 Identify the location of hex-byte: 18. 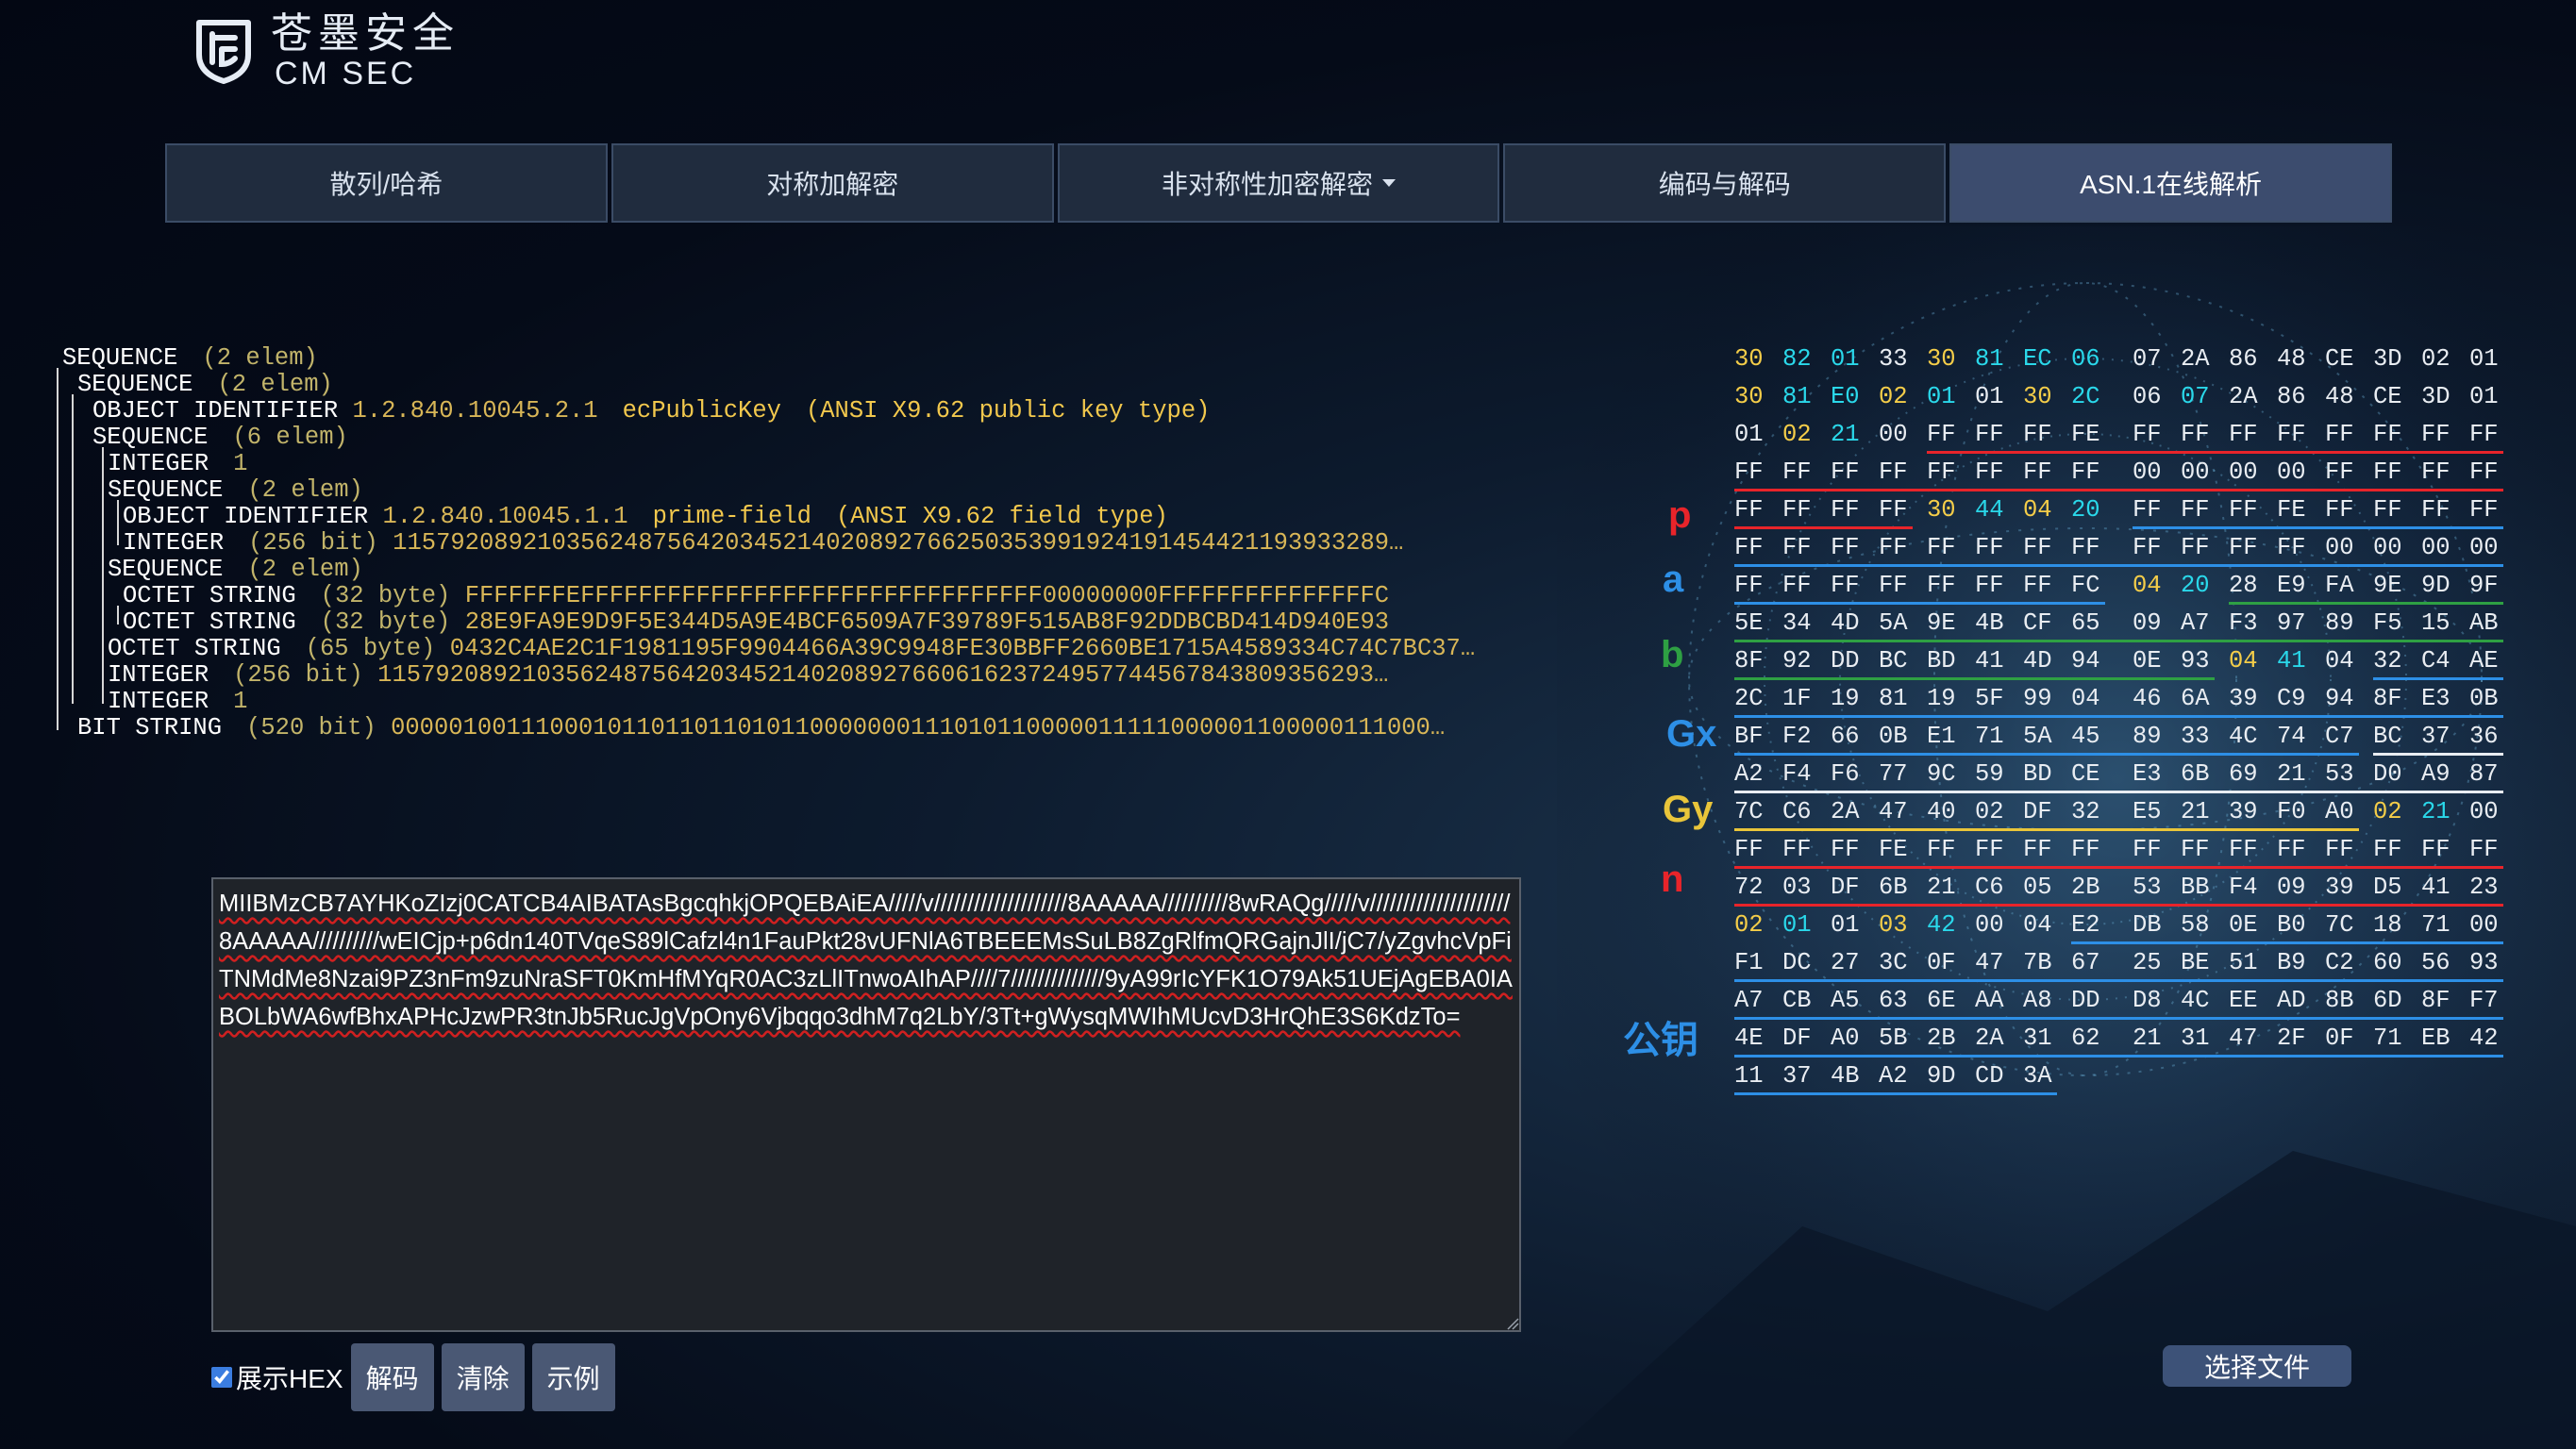
(2387, 925).